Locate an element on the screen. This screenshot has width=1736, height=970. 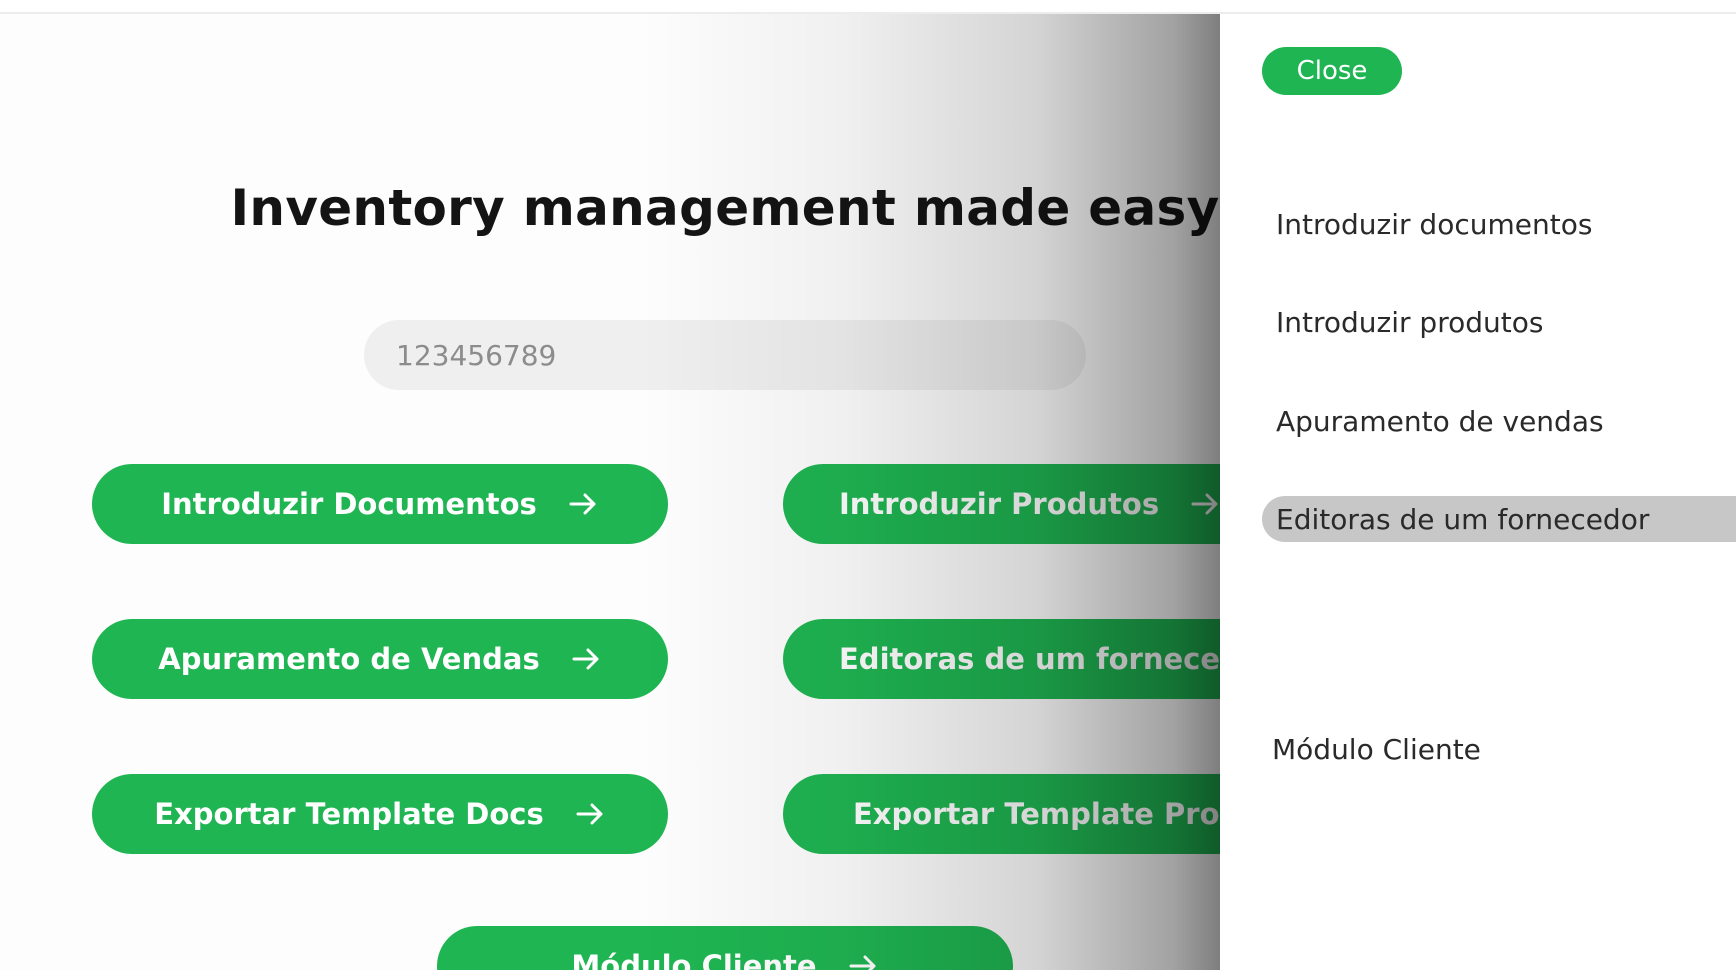
search-input is located at coordinates (725, 355).